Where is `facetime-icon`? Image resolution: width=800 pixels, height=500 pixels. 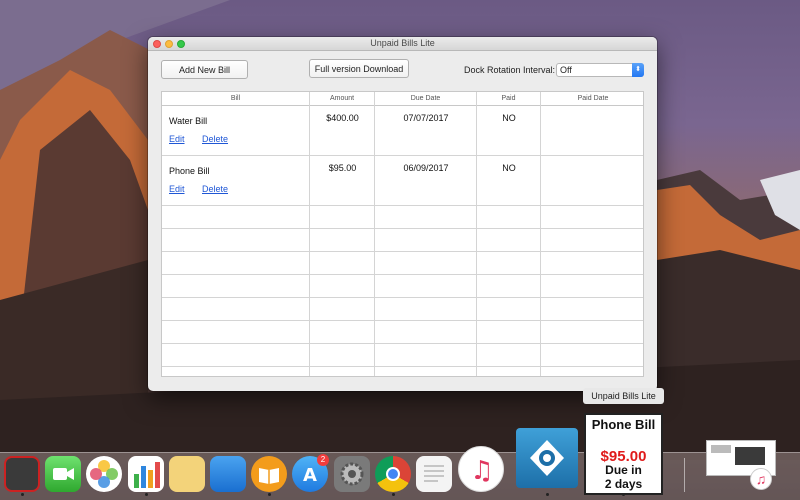
facetime-icon is located at coordinates (63, 474).